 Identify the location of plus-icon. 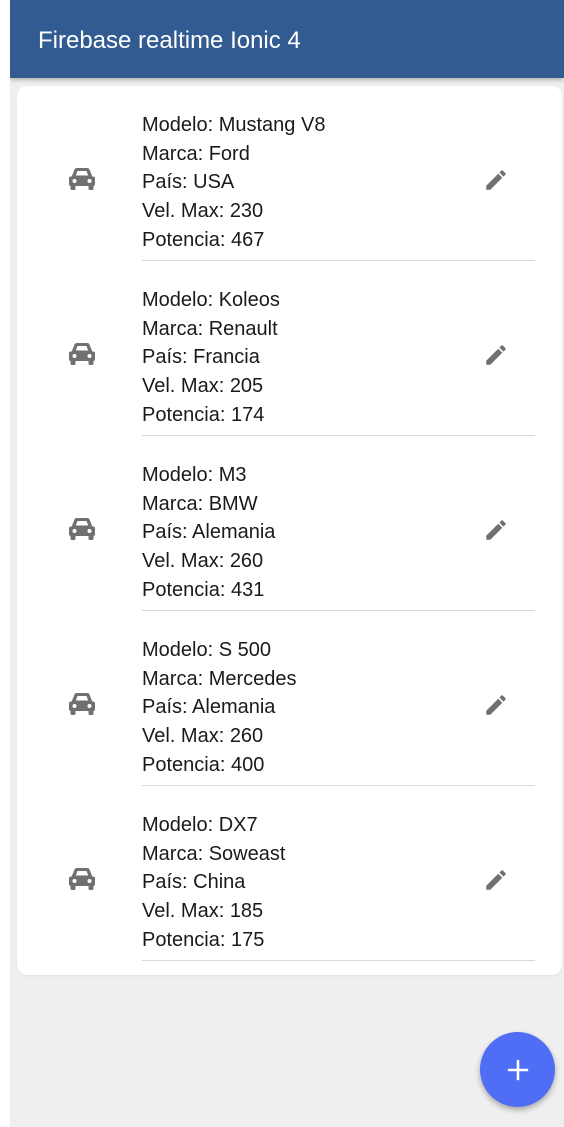
(517, 1069).